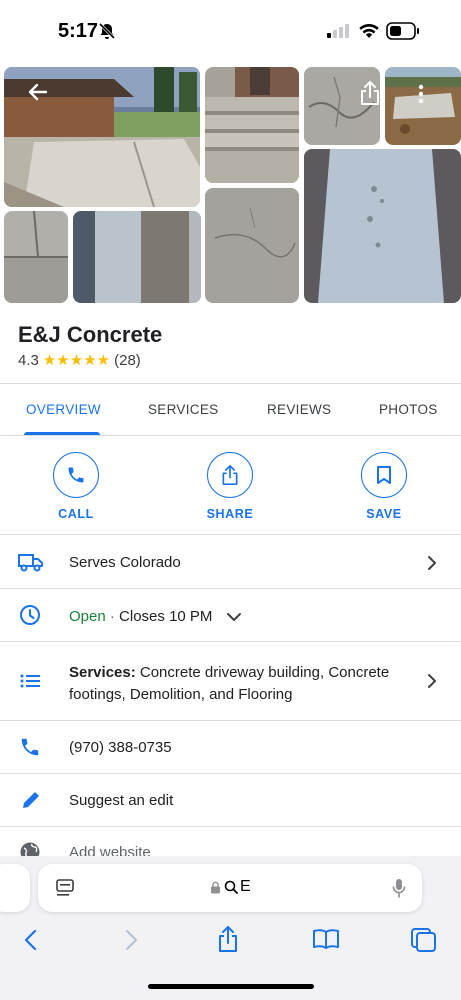 Image resolution: width=461 pixels, height=1000 pixels. I want to click on save-circle, so click(384, 475).